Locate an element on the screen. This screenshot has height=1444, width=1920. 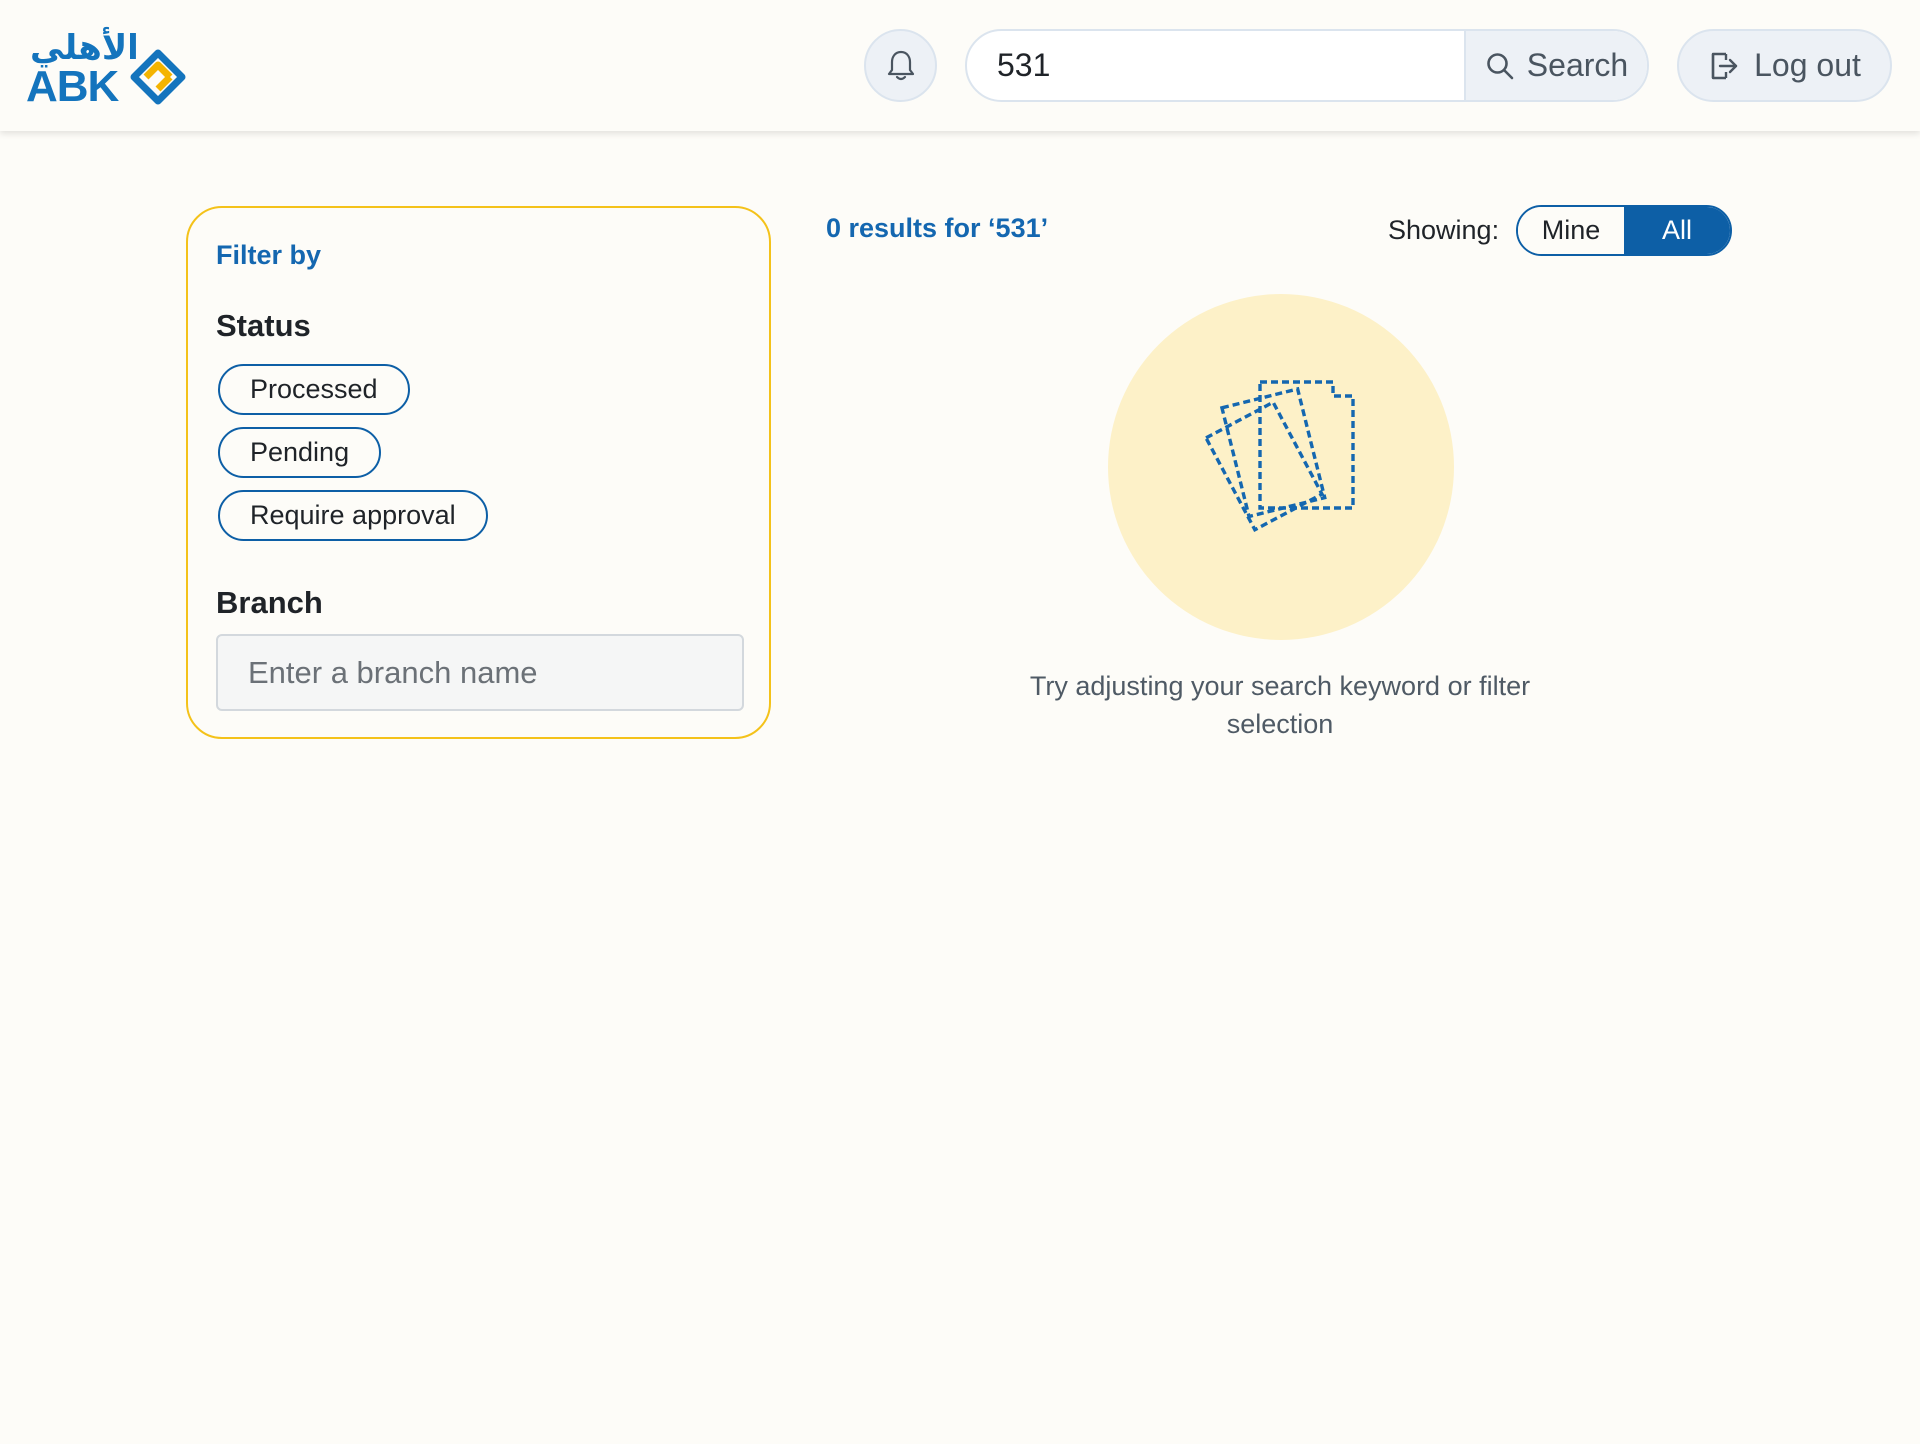
logout-button: Log out is located at coordinates (1784, 65).